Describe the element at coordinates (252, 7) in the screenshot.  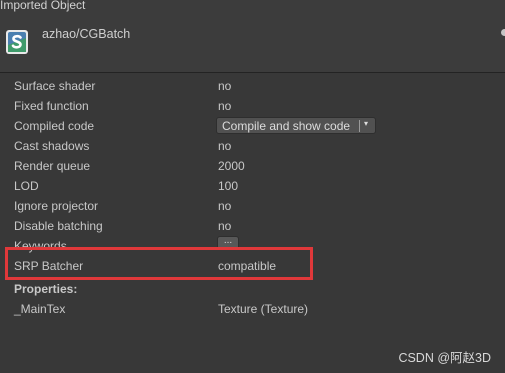
I see `window-title-bar: Imported Object` at that location.